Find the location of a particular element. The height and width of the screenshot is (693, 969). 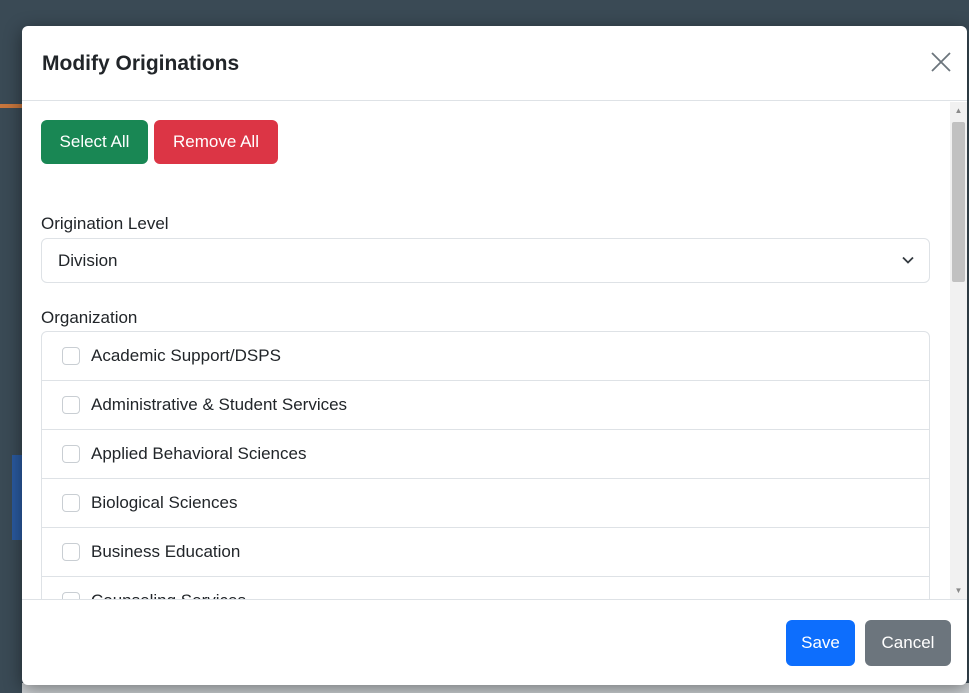

modal-header: Modify Originations is located at coordinates (494, 63).